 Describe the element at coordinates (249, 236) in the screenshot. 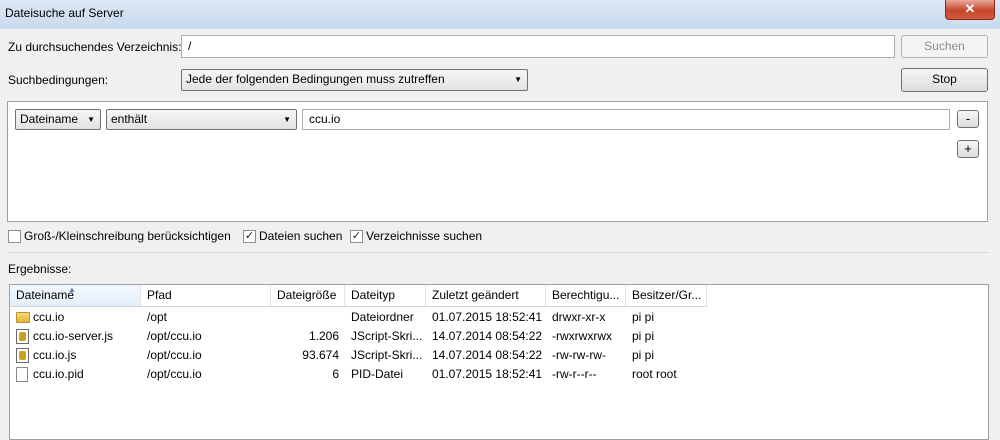

I see `search-files-checkbox: ✓` at that location.